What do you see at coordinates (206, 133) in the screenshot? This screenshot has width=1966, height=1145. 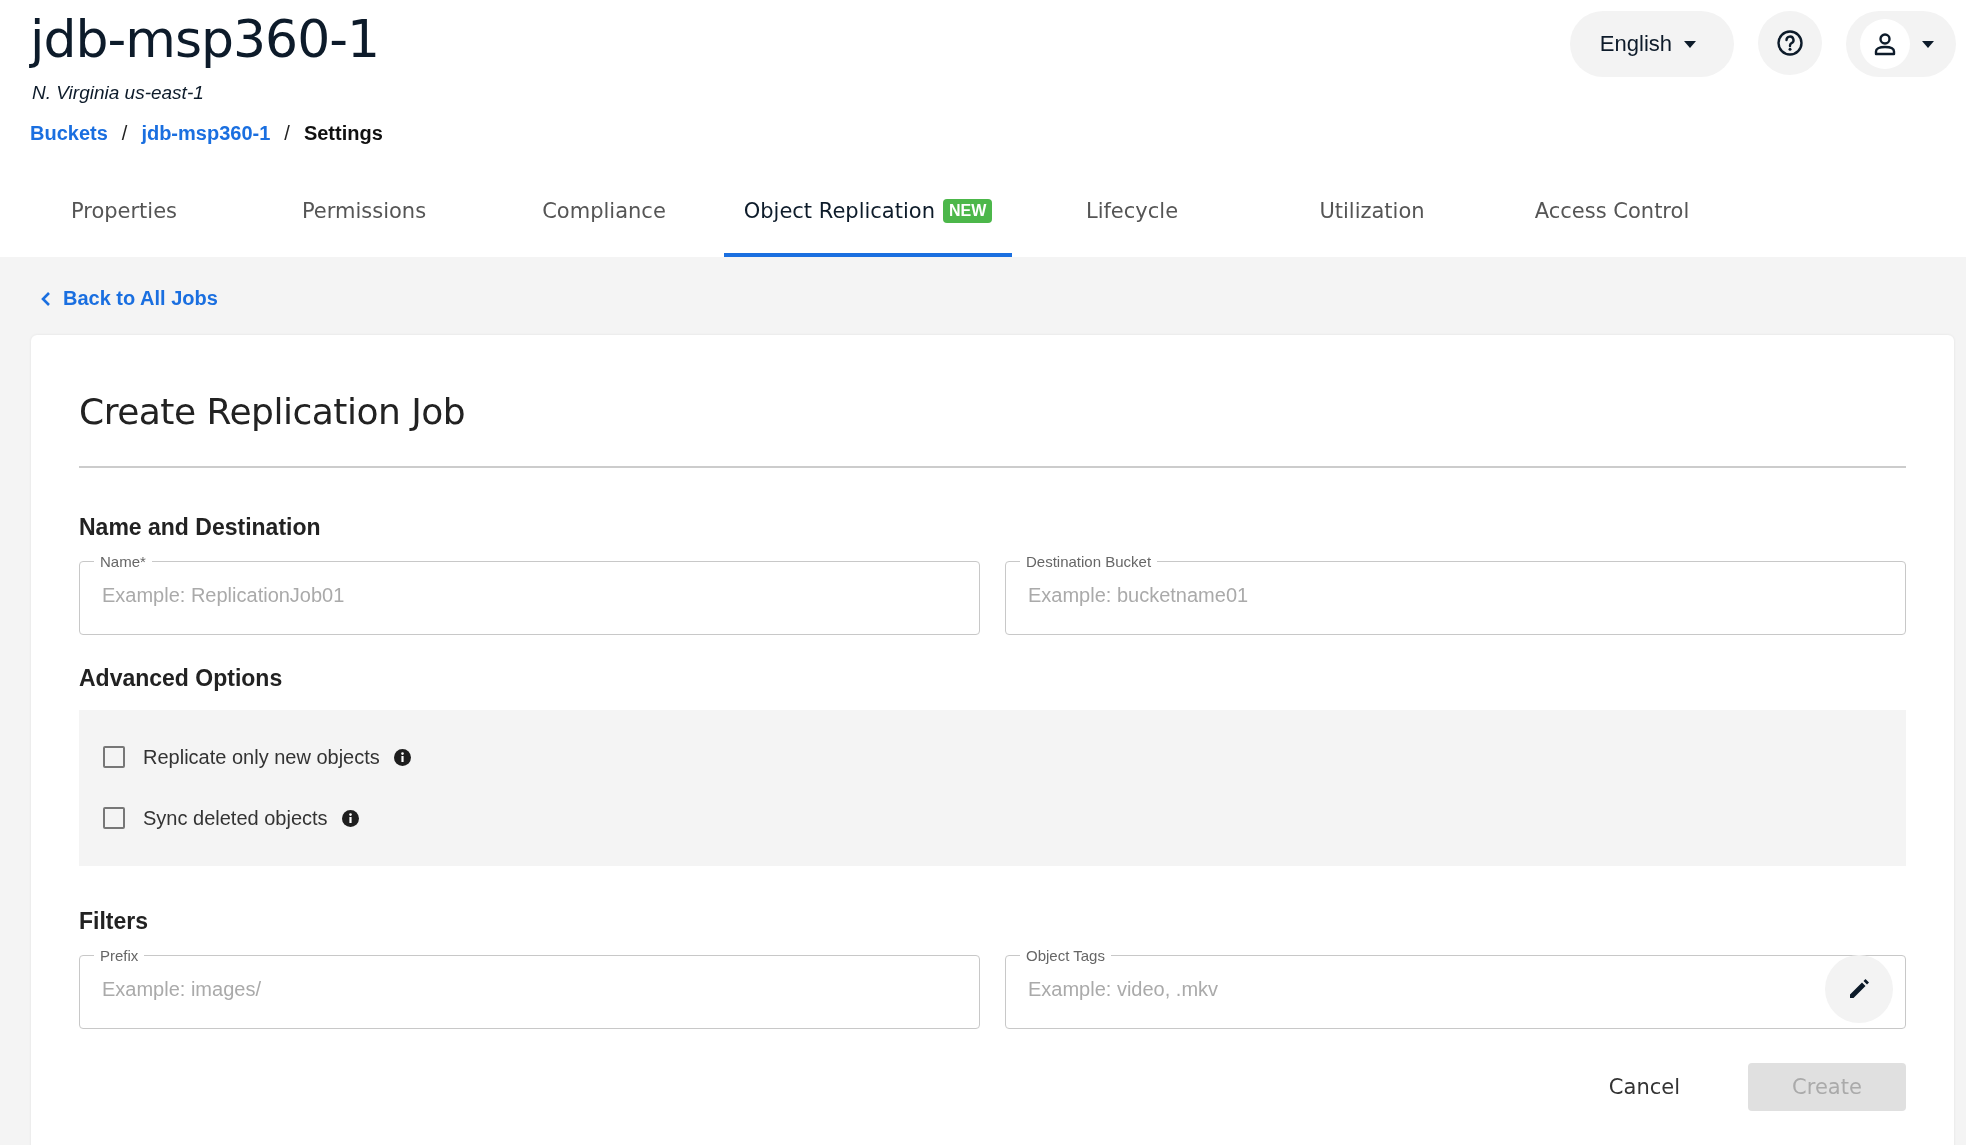 I see `breadcrumb-link: jdb-msp360-1` at bounding box center [206, 133].